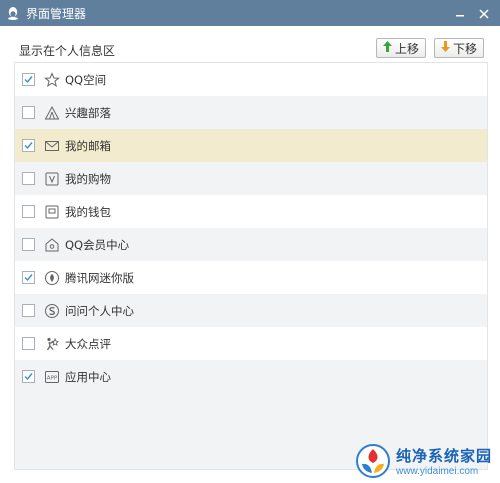 This screenshot has height=483, width=500. I want to click on move-up-label: 上移, so click(406, 48).